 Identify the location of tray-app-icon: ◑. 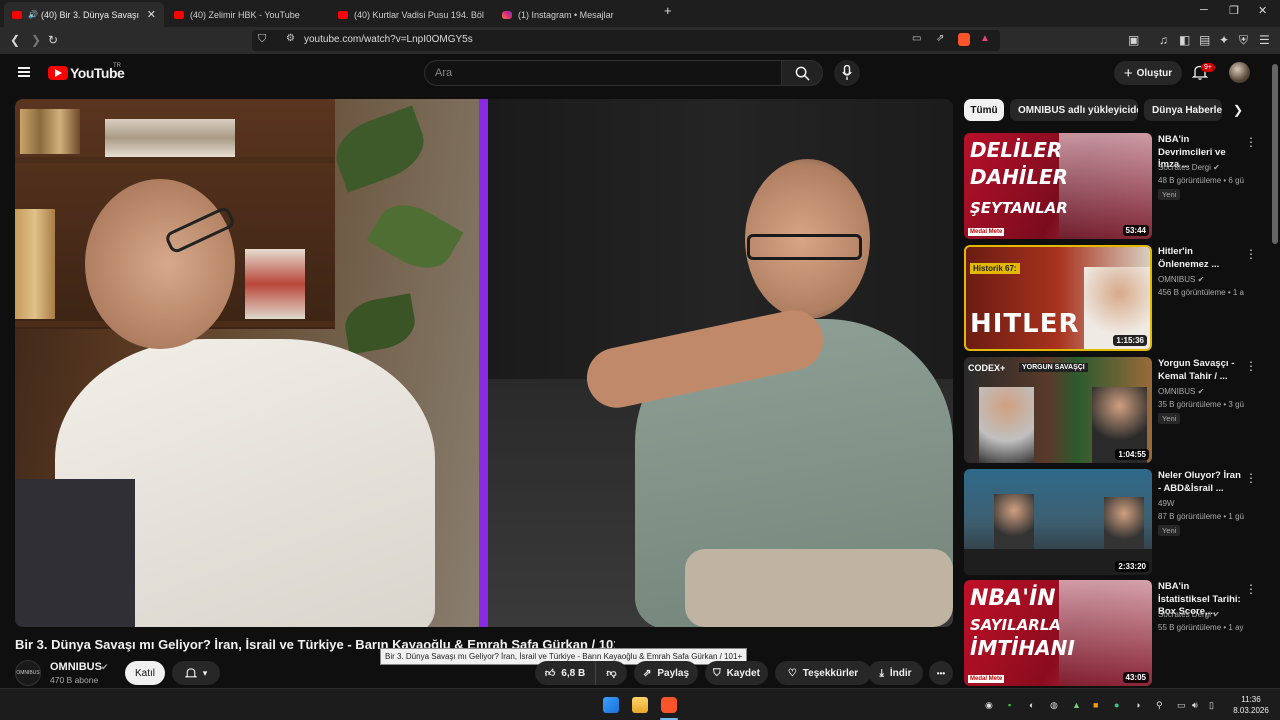
(1137, 705).